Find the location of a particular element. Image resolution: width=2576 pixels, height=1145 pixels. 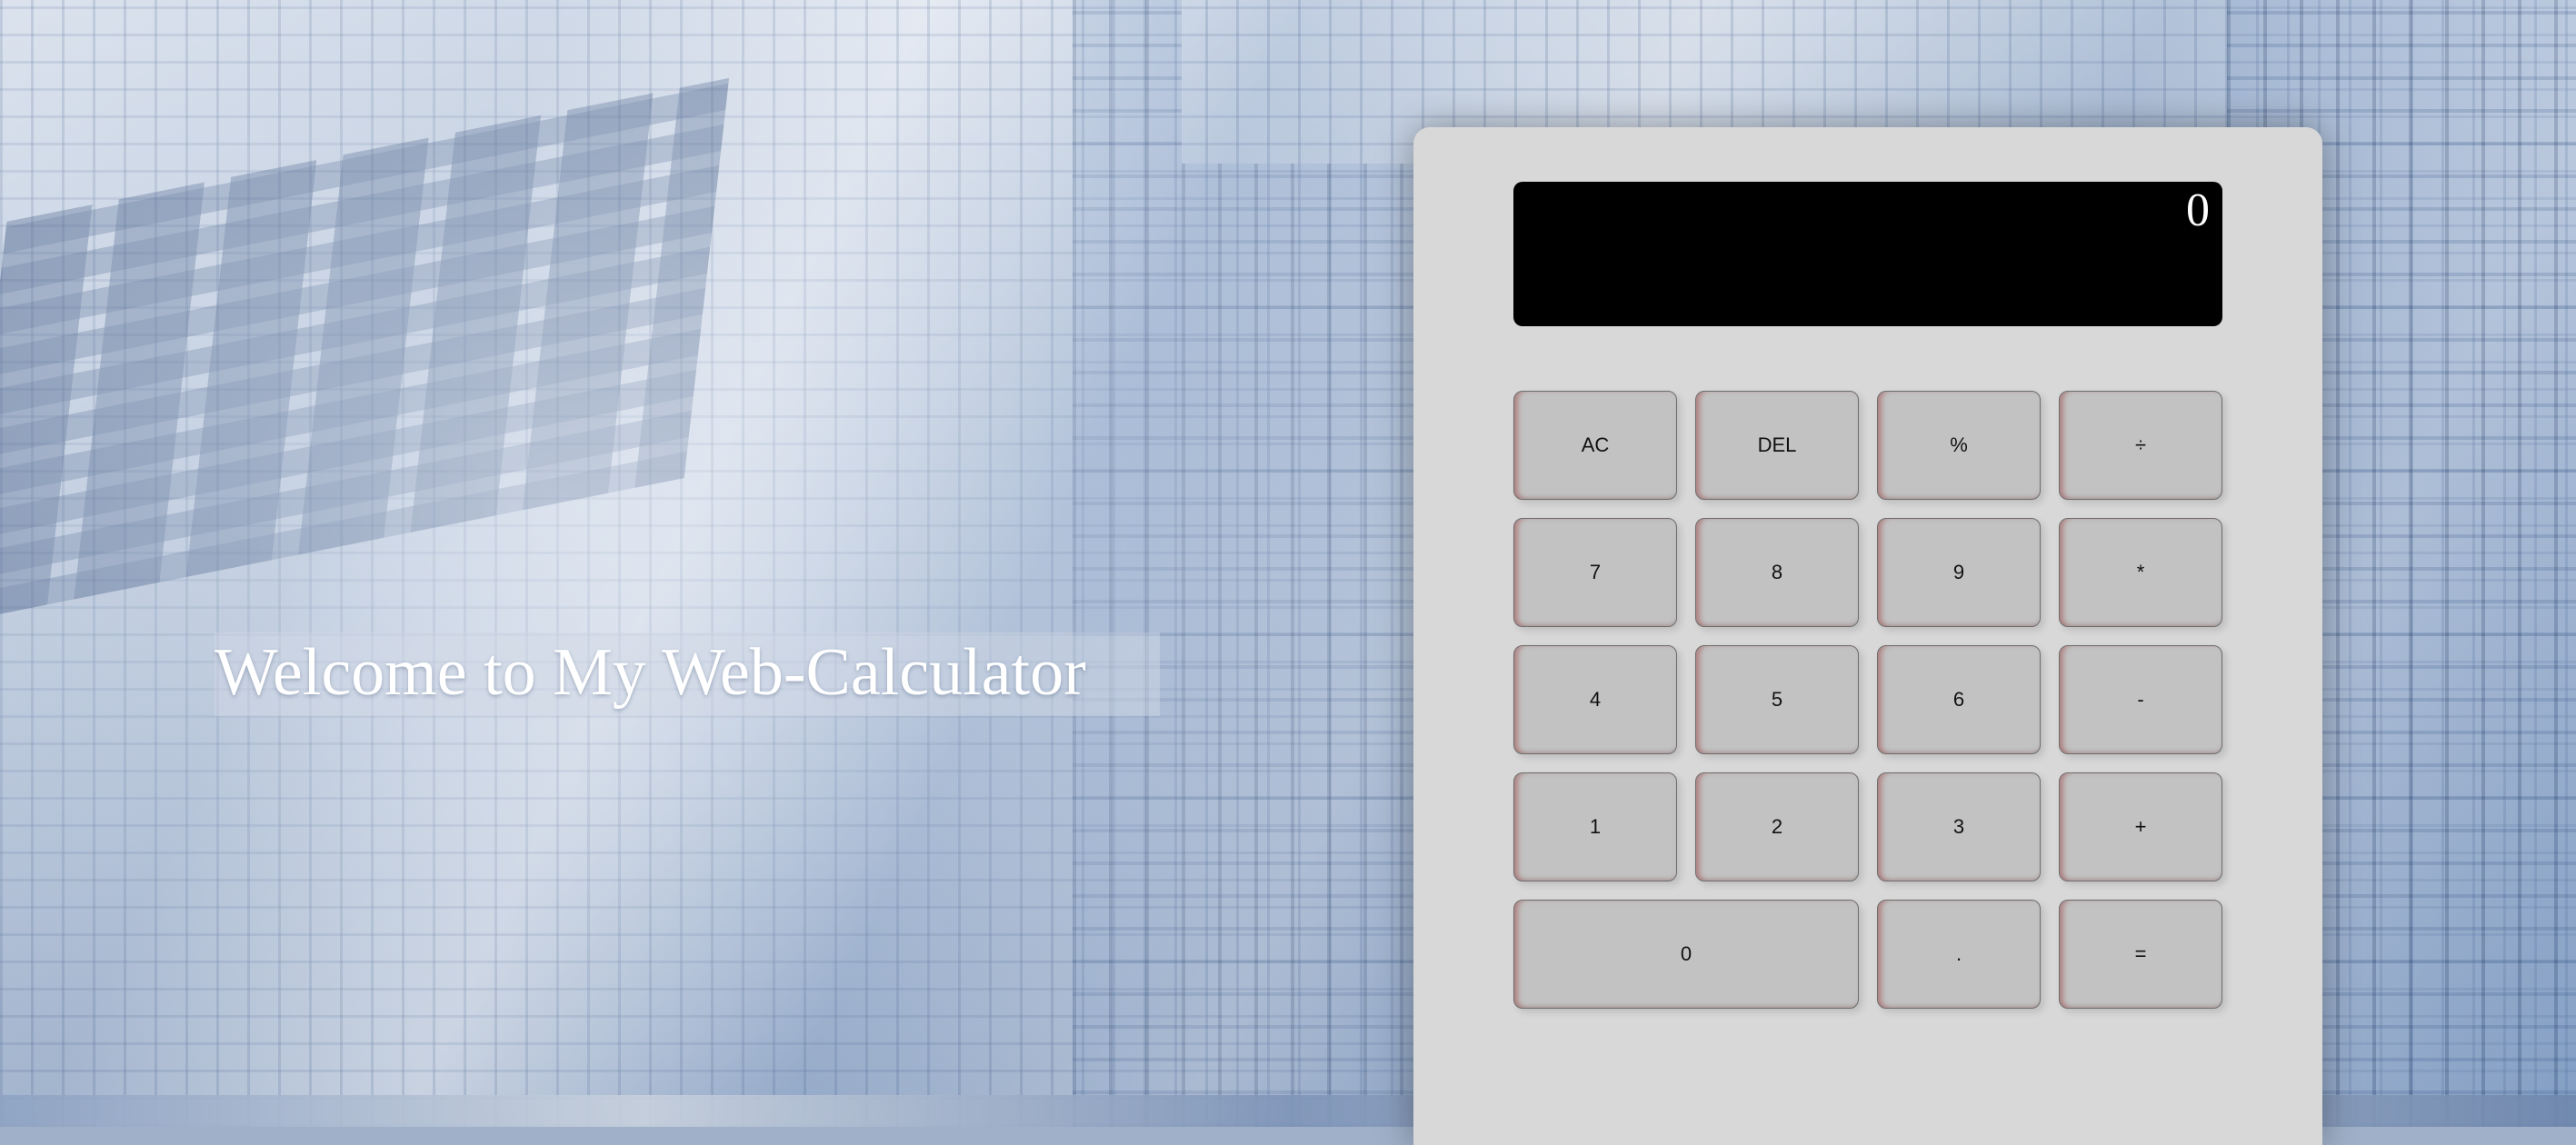

all-clear-button: AC is located at coordinates (1595, 445).